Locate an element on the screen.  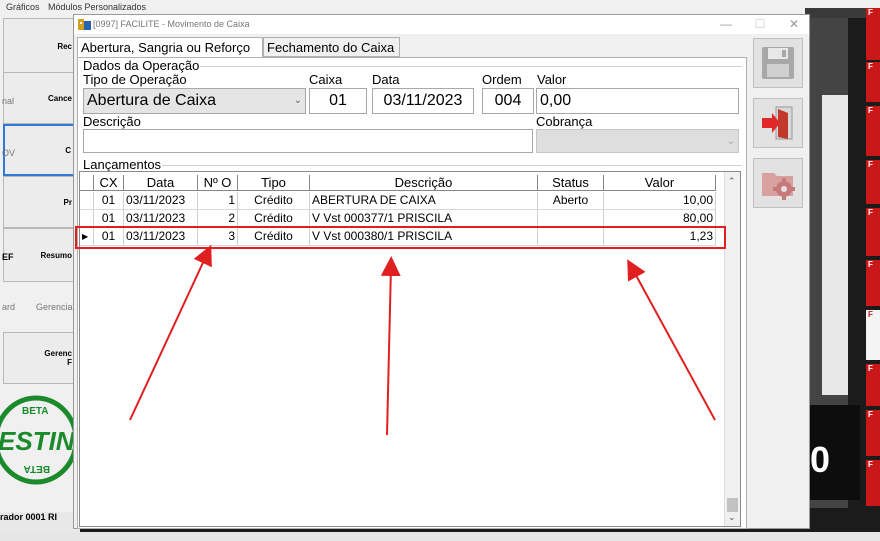
arrow-left is located at coordinates (170, 332).